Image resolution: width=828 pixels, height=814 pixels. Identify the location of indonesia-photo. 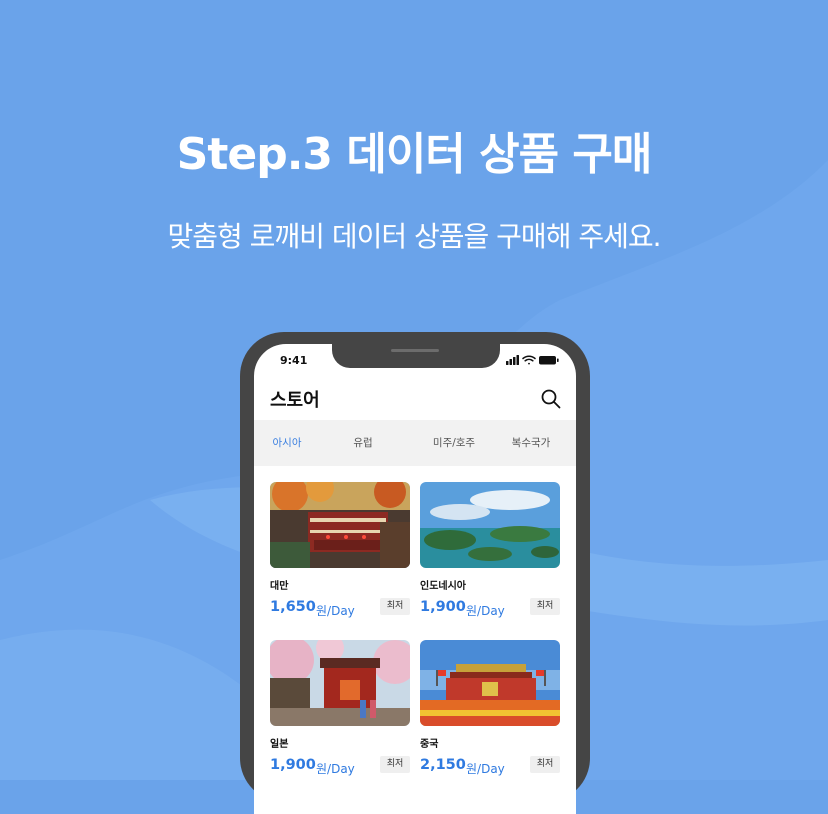
(490, 525).